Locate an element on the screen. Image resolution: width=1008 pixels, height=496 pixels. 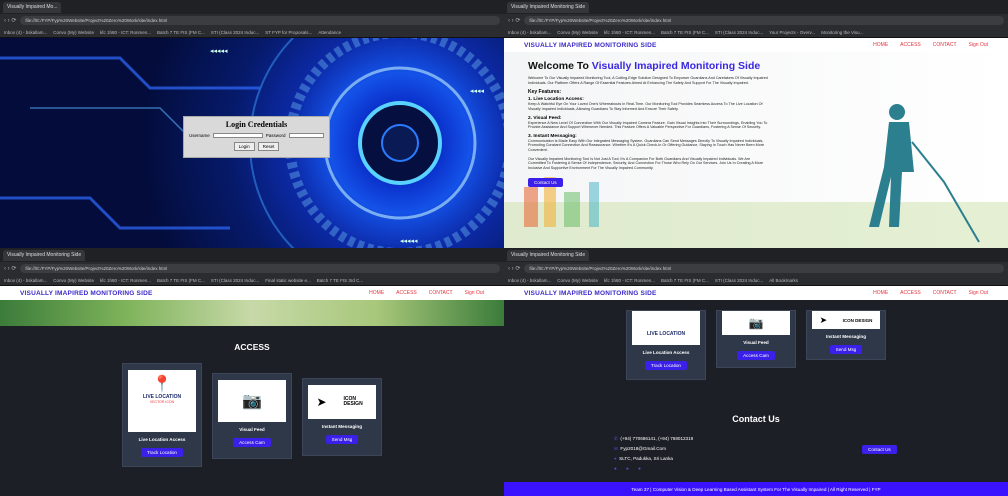
send-icon: ➤ is located at coordinates (823, 319).